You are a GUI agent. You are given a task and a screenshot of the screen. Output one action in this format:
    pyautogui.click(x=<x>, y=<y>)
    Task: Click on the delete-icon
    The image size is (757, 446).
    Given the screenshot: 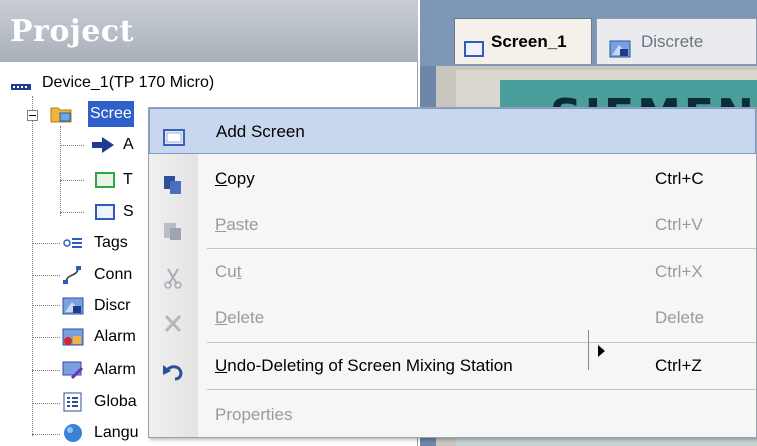 What is the action you would take?
    pyautogui.click(x=173, y=320)
    